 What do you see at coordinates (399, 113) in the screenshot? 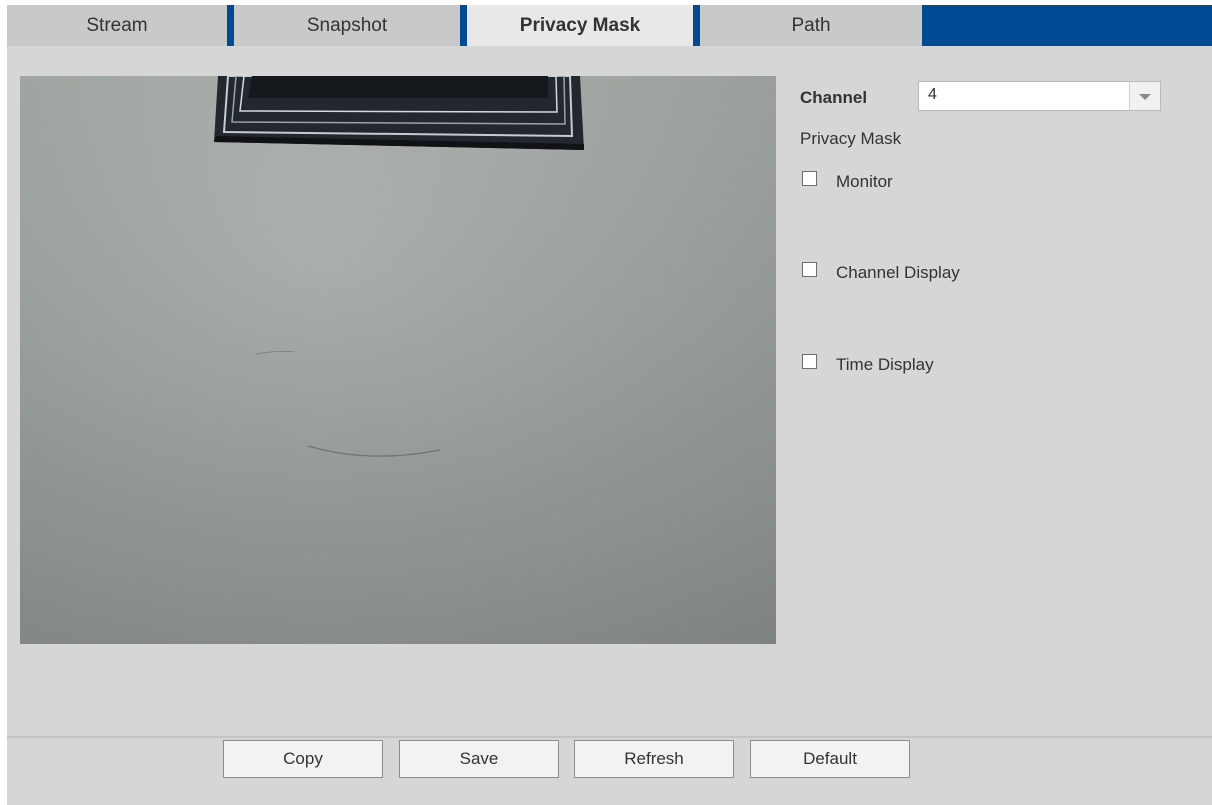
I see `picture-frame-object` at bounding box center [399, 113].